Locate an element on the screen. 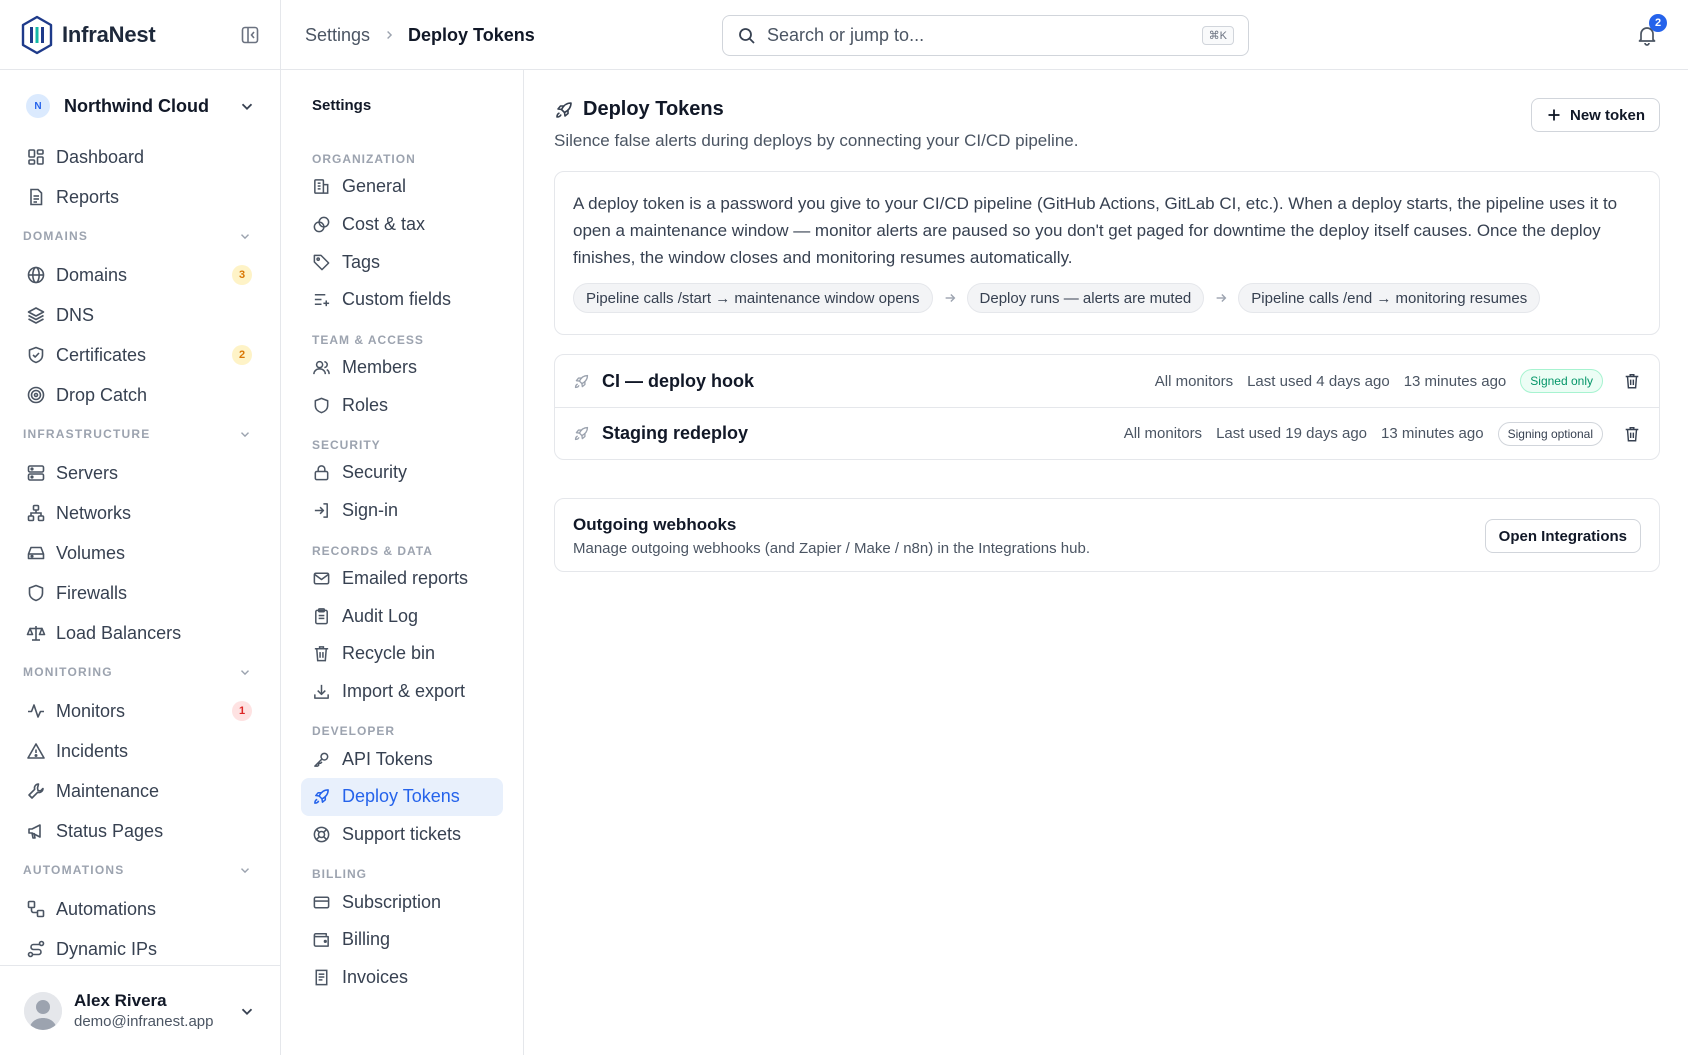  breadcrumb-settings-link: Settings is located at coordinates (337, 35).